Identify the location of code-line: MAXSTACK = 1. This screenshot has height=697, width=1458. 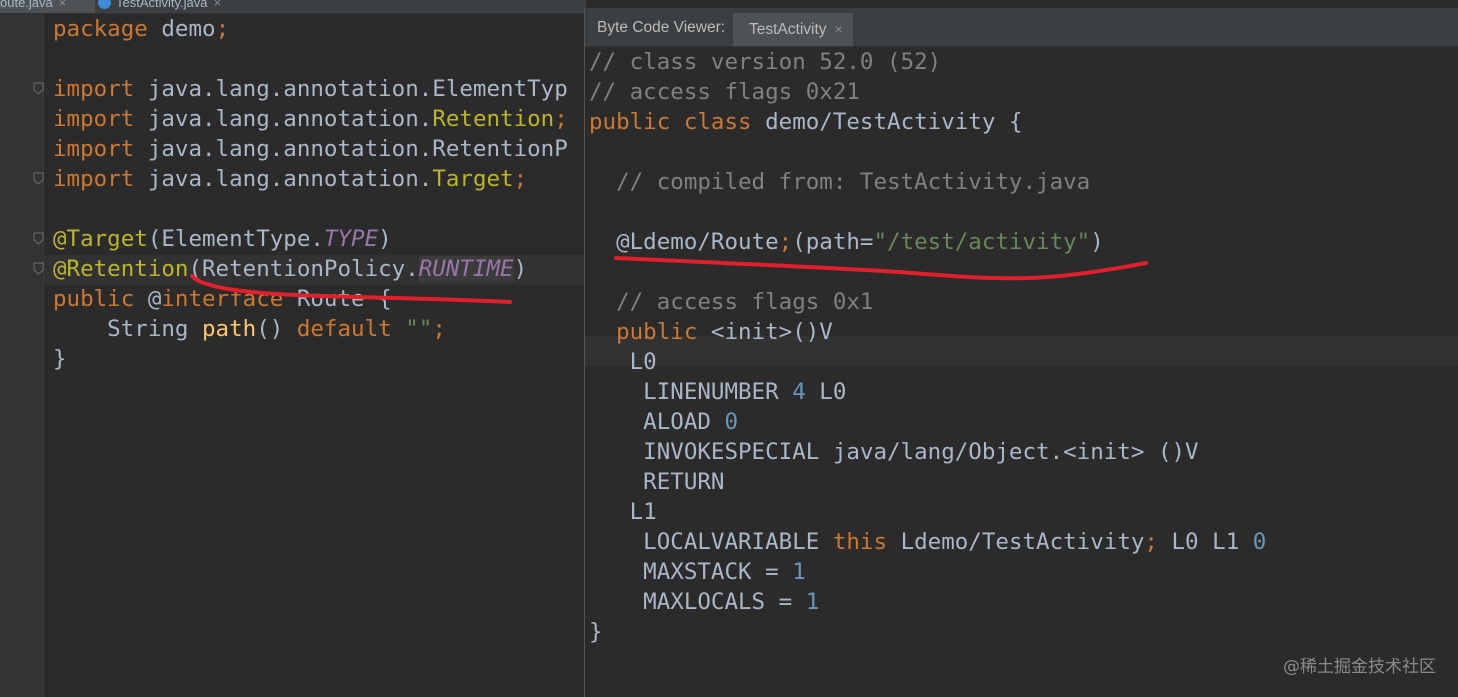
(697, 572).